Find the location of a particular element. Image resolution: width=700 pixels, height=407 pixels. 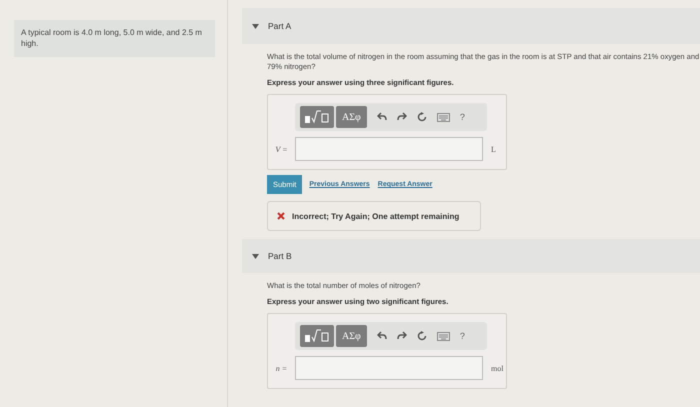

part-title: Part A is located at coordinates (280, 26).